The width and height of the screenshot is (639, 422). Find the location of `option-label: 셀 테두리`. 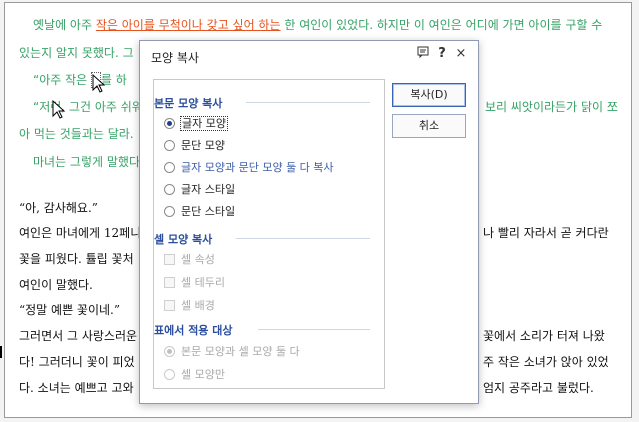

option-label: 셀 테두리 is located at coordinates (203, 282).